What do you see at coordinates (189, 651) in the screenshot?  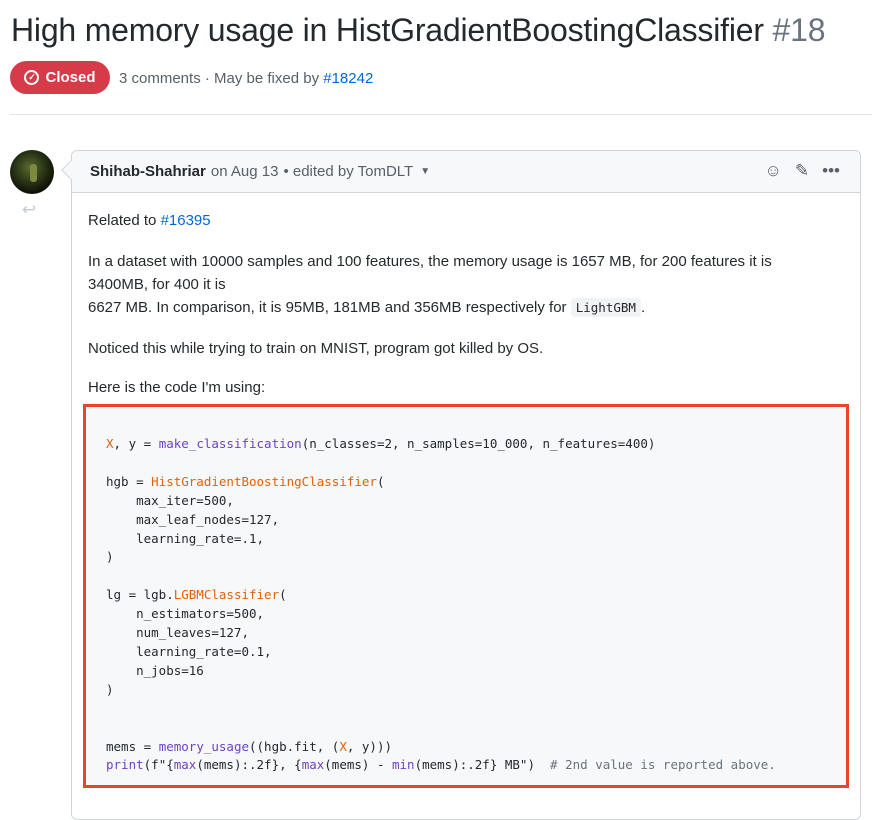 I see `code-line: learning_rate=0.1,` at bounding box center [189, 651].